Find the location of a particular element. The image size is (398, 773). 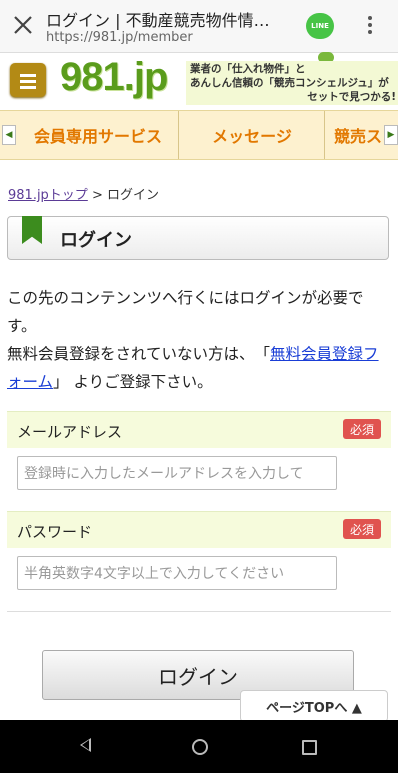

tagline-line-3: セットで見つかる! is located at coordinates (351, 97).